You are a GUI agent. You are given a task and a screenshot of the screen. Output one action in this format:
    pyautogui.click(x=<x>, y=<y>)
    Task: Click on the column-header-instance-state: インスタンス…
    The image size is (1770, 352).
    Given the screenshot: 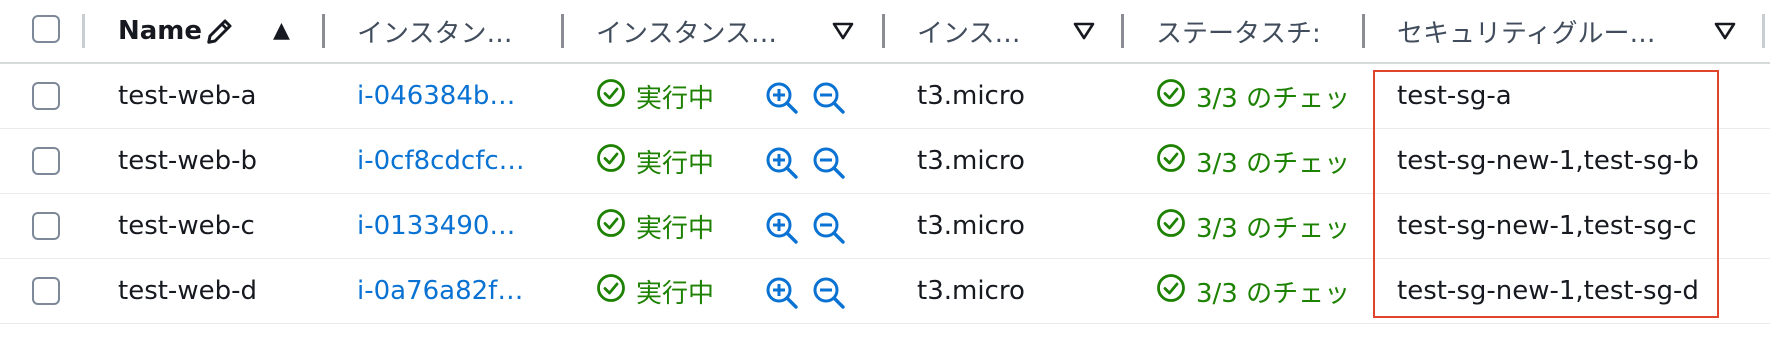 What is the action you would take?
    pyautogui.click(x=701, y=31)
    